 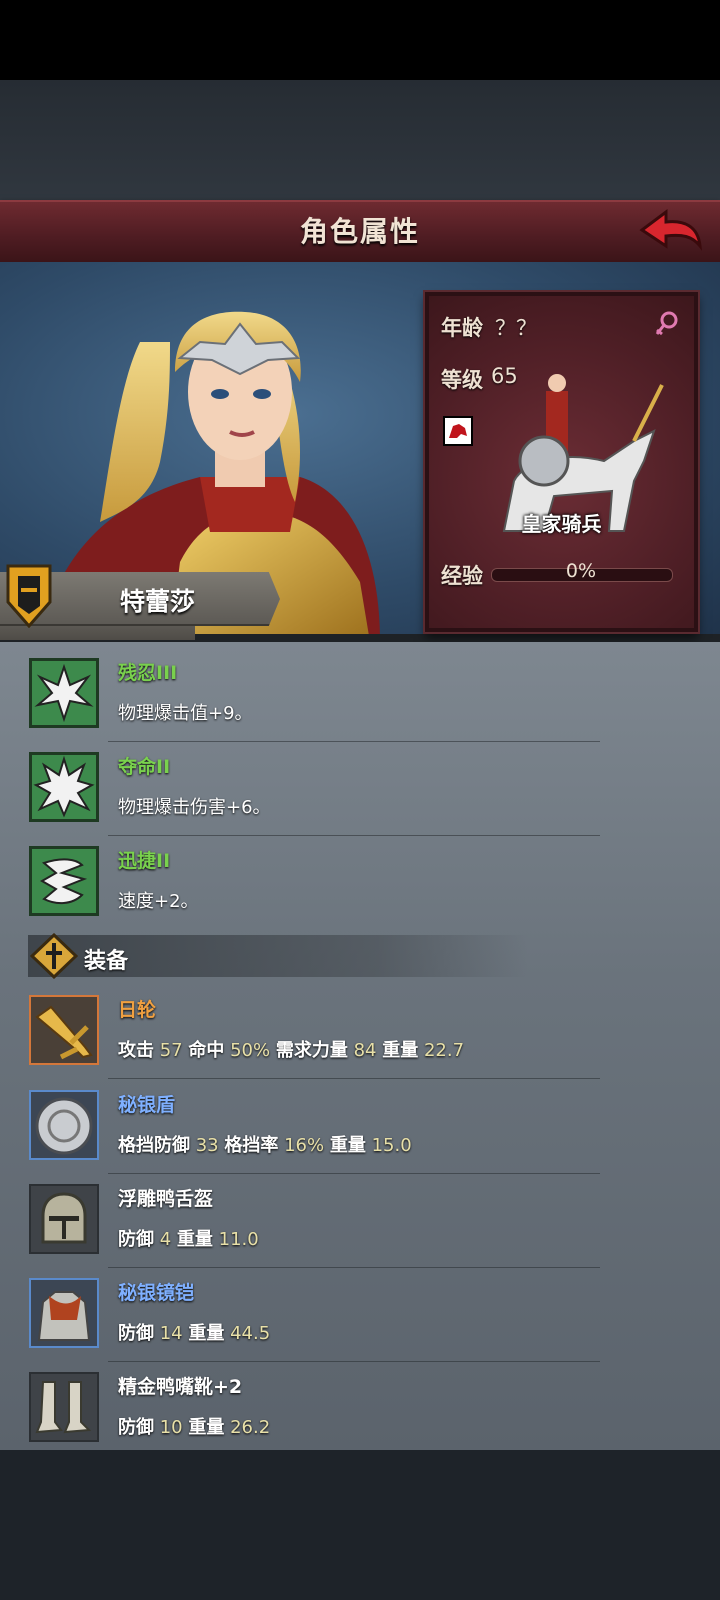 What do you see at coordinates (354, 1078) in the screenshot?
I see `divider` at bounding box center [354, 1078].